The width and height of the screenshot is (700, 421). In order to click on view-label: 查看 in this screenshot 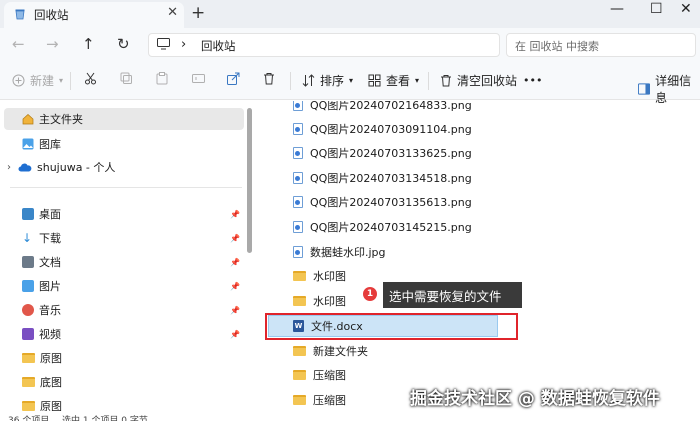, I will do `click(398, 81)`.